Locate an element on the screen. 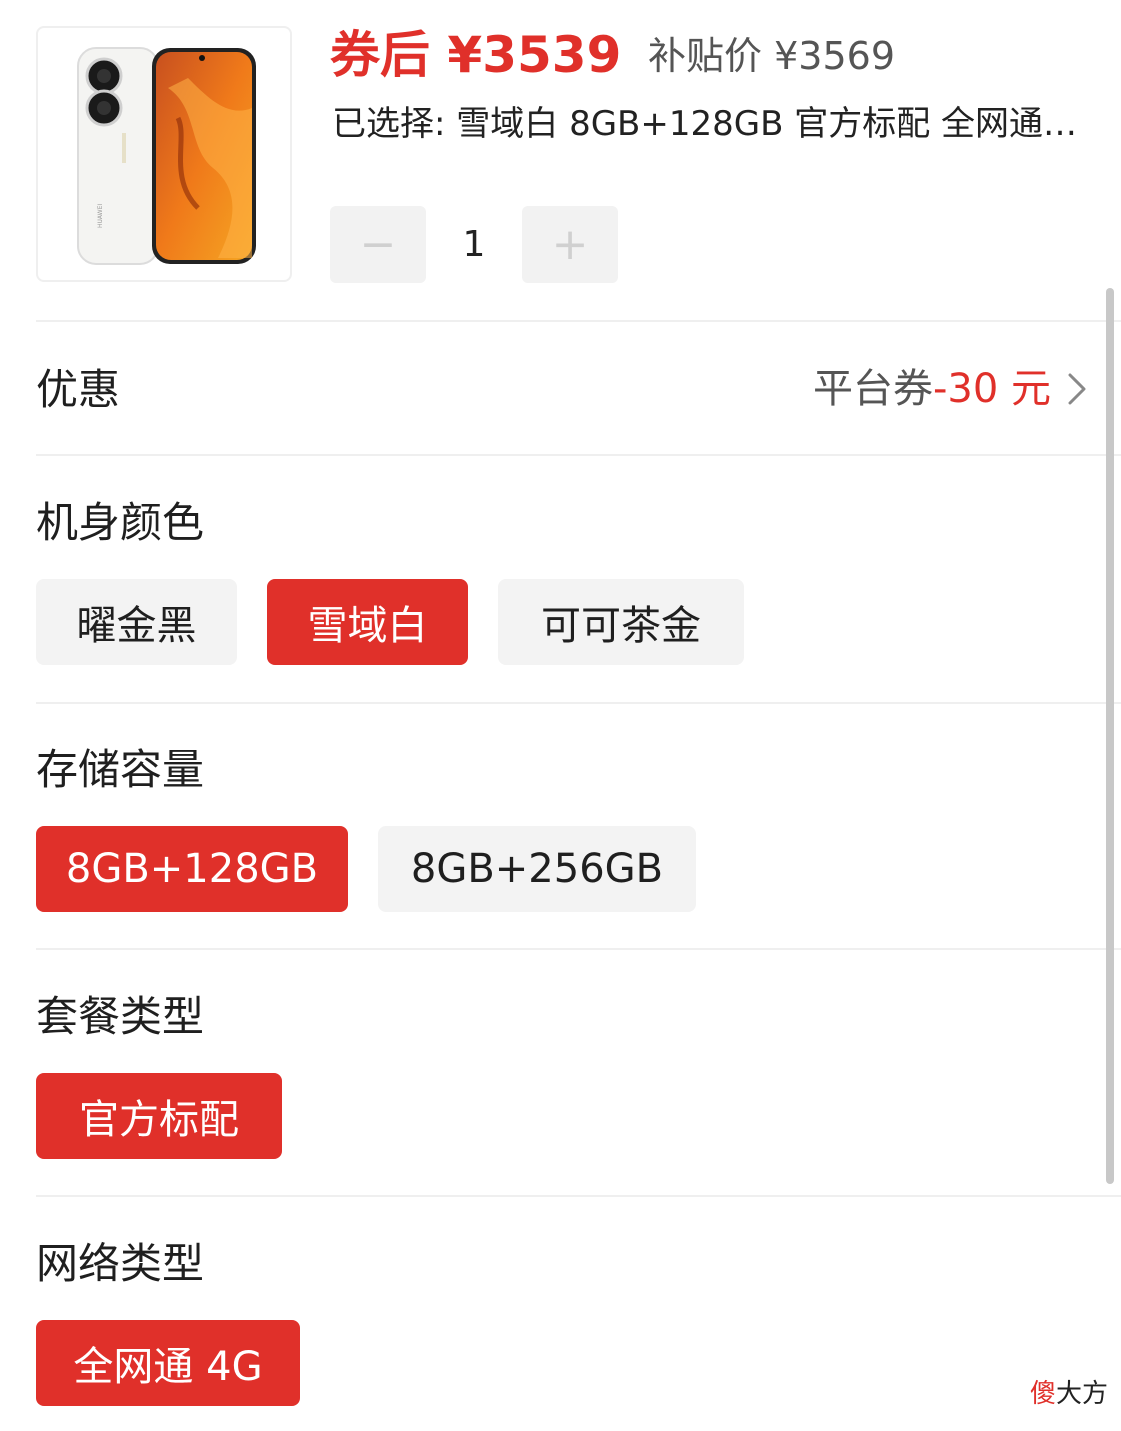 The width and height of the screenshot is (1121, 1431). phone-image: HUAWEI is located at coordinates (166, 156).